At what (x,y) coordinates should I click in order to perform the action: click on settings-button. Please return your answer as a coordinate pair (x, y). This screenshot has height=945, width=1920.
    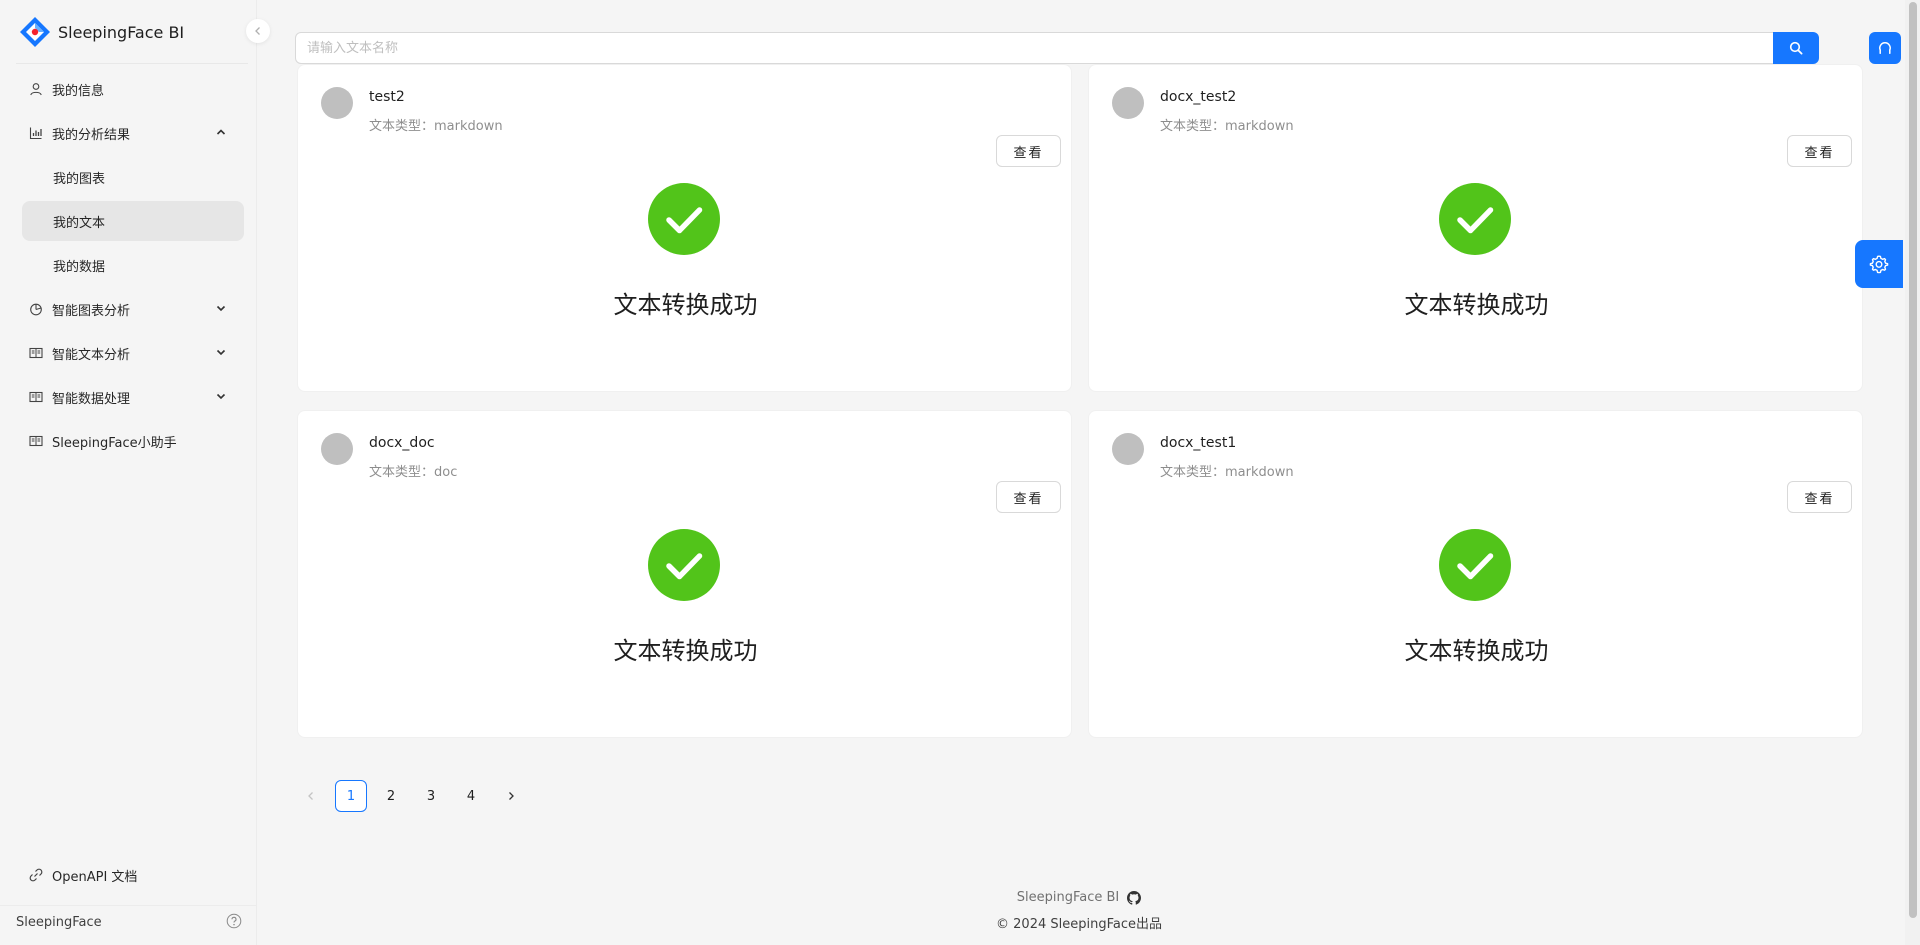
    Looking at the image, I should click on (1879, 264).